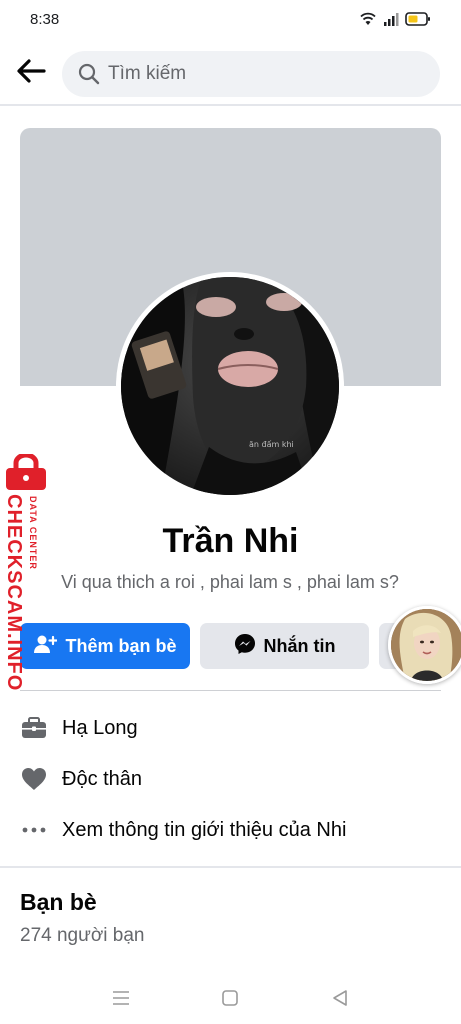 The height and width of the screenshot is (1024, 461). I want to click on top-bar, so click(230, 73).